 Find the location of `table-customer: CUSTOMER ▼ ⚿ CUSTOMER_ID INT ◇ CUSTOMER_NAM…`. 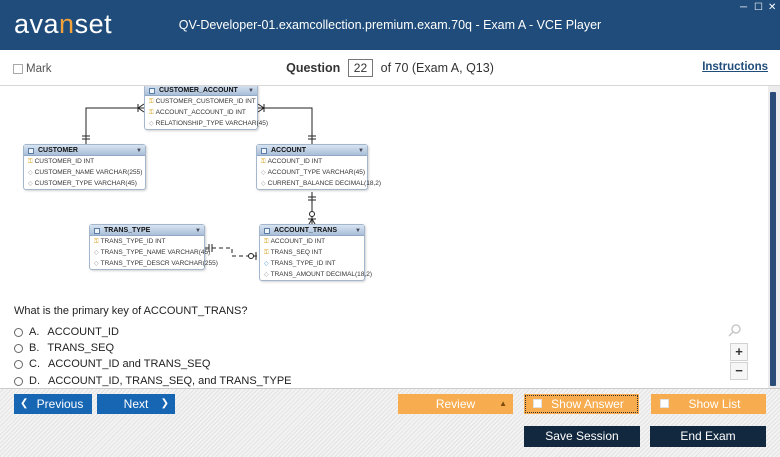

table-customer: CUSTOMER ▼ ⚿ CUSTOMER_ID INT ◇ CUSTOMER_NAM… is located at coordinates (84, 167).